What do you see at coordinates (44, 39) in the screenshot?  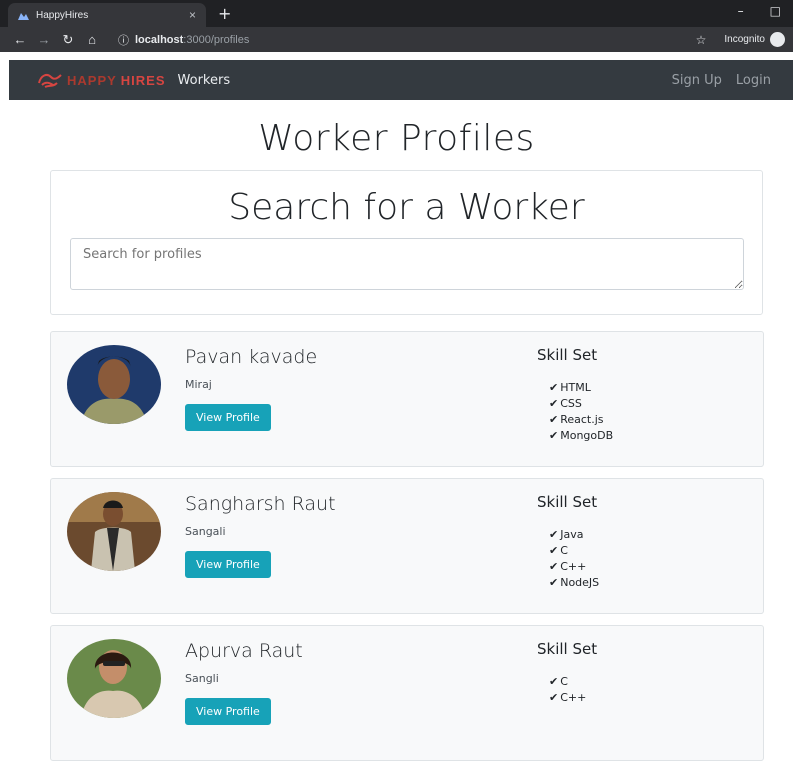 I see `forward-icon: →` at bounding box center [44, 39].